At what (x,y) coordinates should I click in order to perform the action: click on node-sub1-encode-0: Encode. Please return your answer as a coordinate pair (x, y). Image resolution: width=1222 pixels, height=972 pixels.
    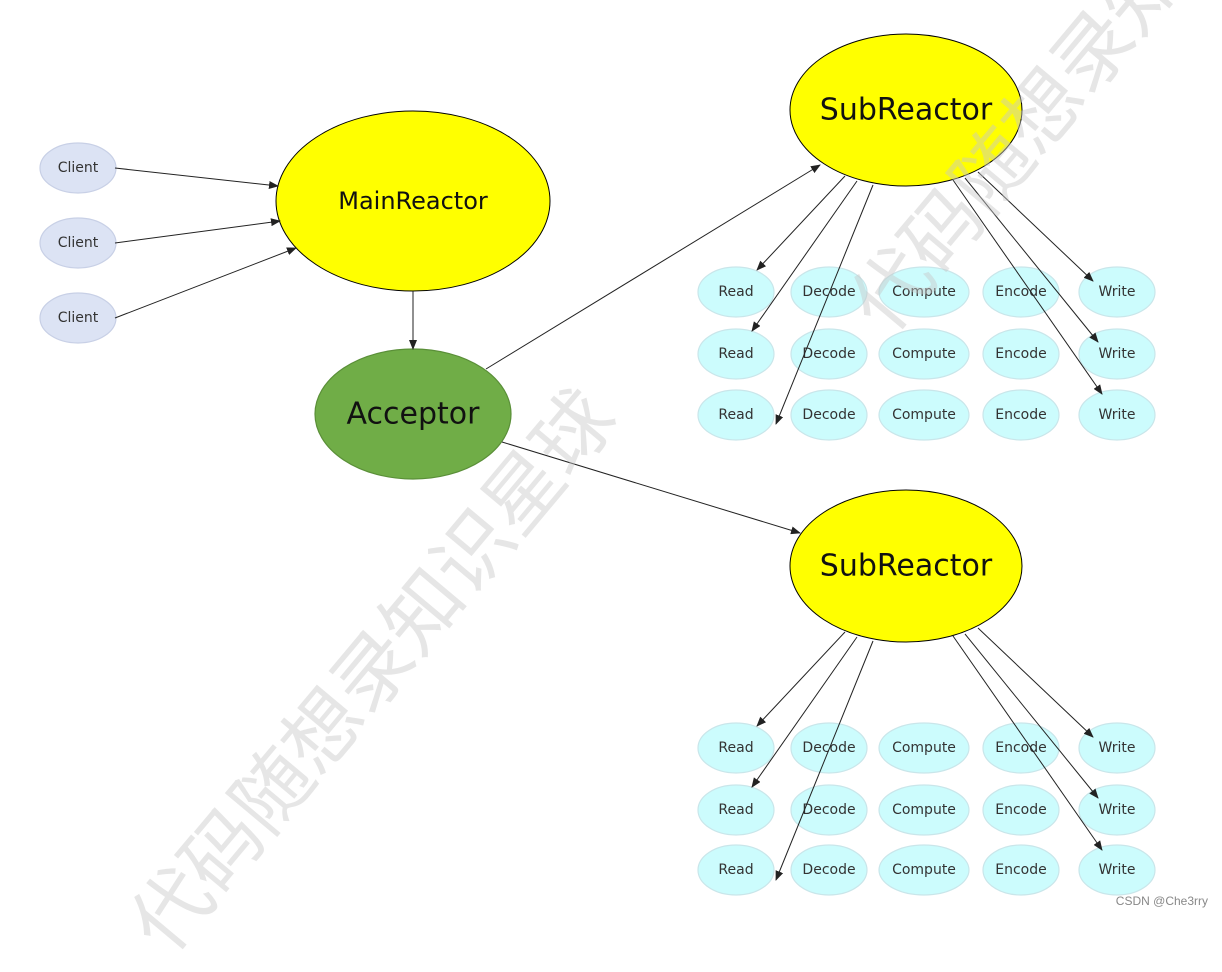
    Looking at the image, I should click on (1021, 292).